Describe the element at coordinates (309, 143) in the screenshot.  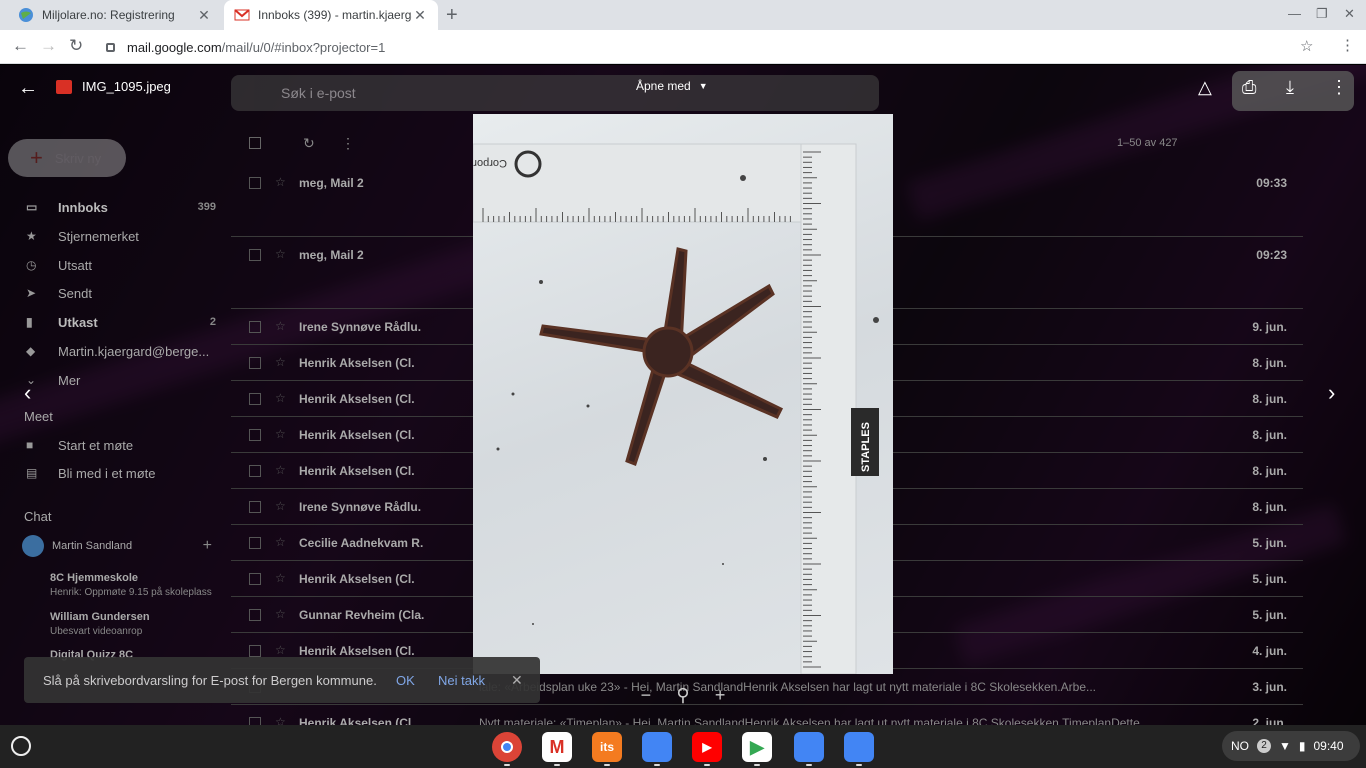
I see `refresh-icon: ↻` at that location.